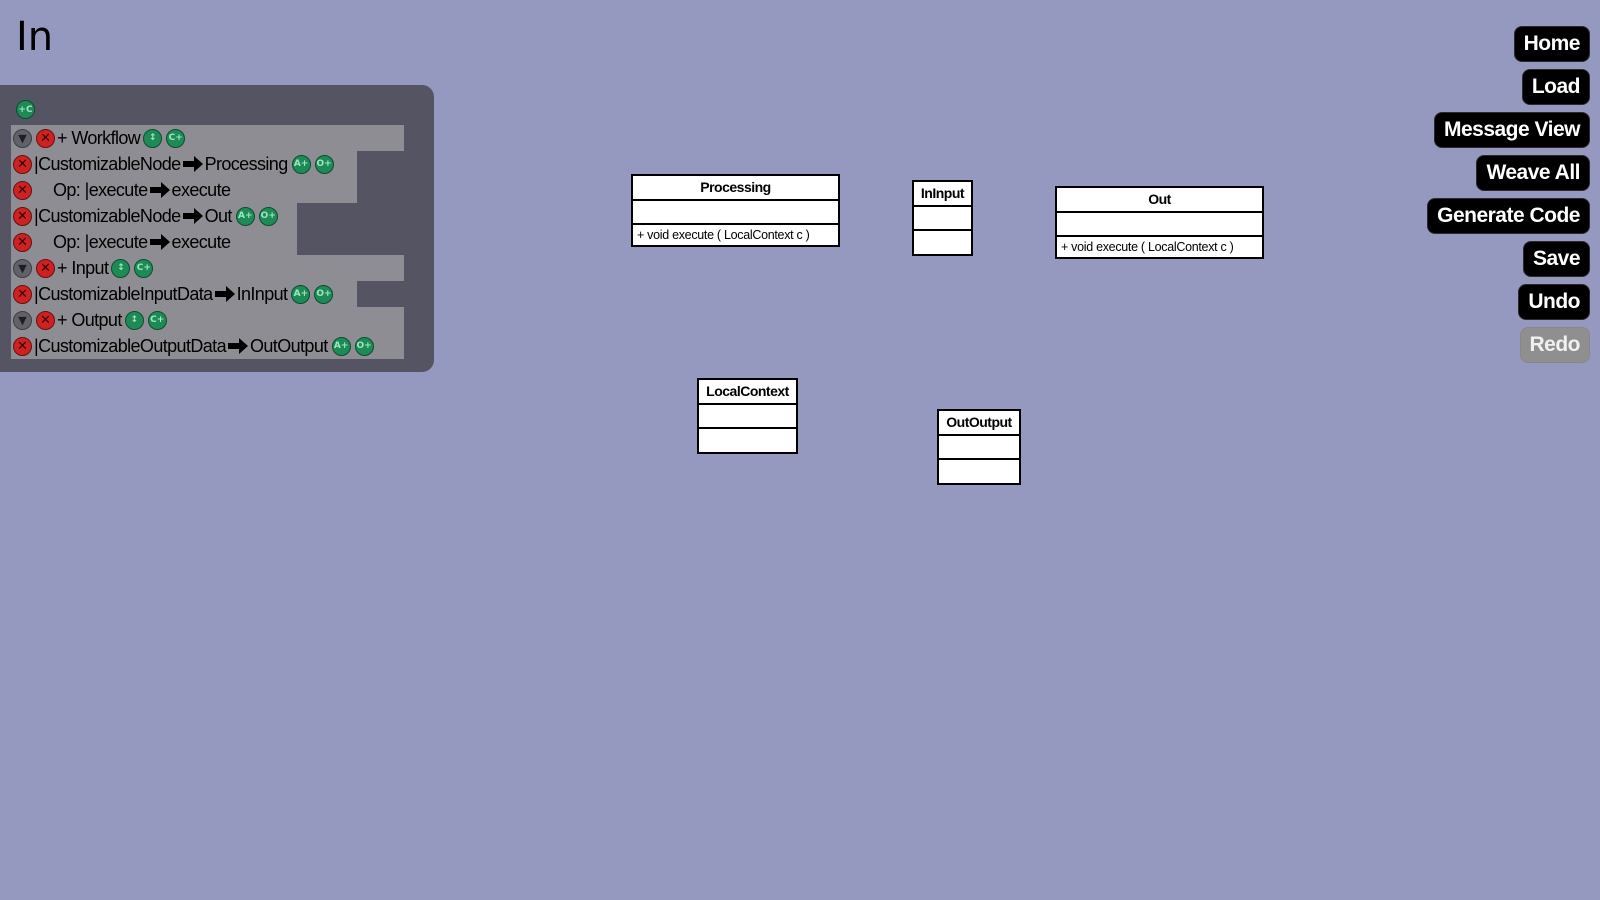 Image resolution: width=1600 pixels, height=900 pixels. Describe the element at coordinates (288, 345) in the screenshot. I see `tree-mapping-target: OutOutput` at that location.